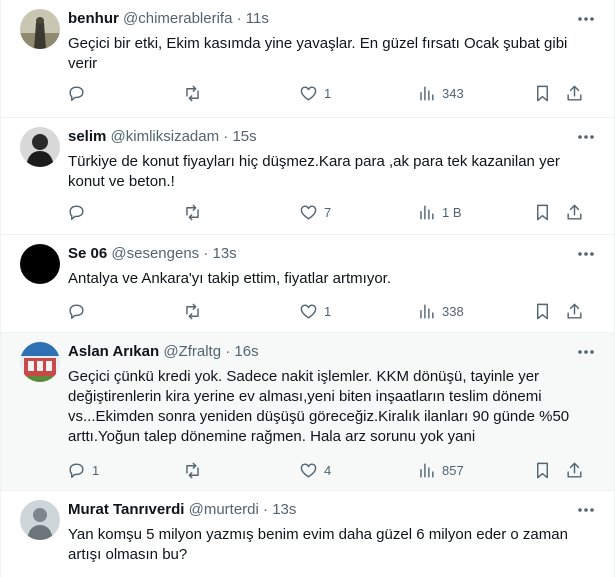  Describe the element at coordinates (155, 253) in the screenshot. I see `user-handle: @sesengens` at that location.